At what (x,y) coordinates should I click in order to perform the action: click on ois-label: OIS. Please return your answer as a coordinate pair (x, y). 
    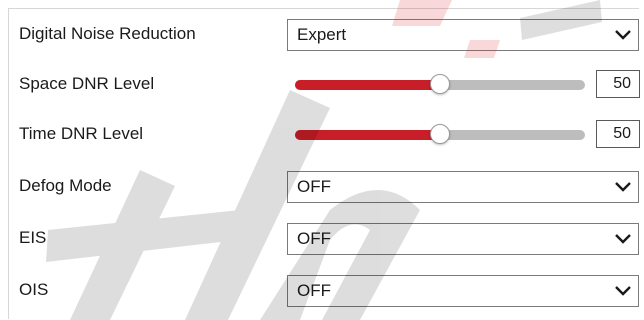
    Looking at the image, I should click on (34, 289).